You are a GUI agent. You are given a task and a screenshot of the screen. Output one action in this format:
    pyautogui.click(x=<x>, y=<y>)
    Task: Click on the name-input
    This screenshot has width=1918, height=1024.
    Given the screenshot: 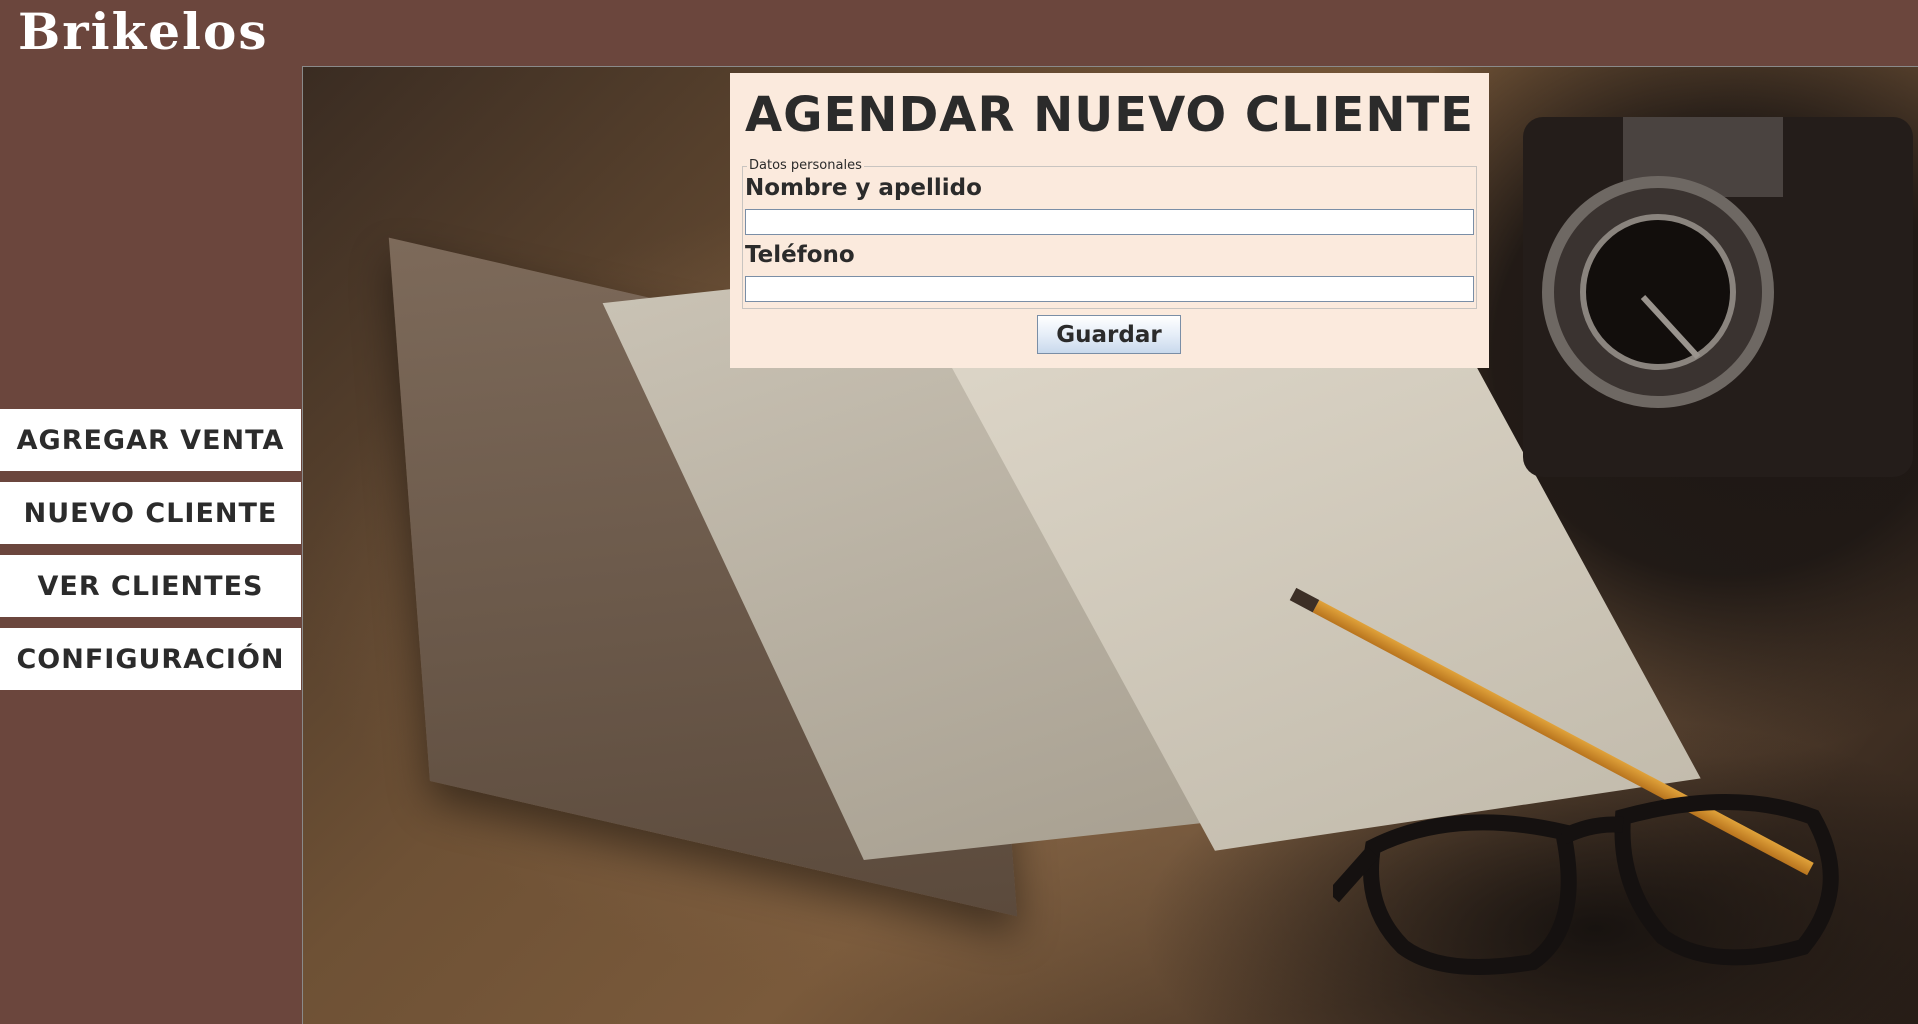 What is the action you would take?
    pyautogui.click(x=1109, y=222)
    